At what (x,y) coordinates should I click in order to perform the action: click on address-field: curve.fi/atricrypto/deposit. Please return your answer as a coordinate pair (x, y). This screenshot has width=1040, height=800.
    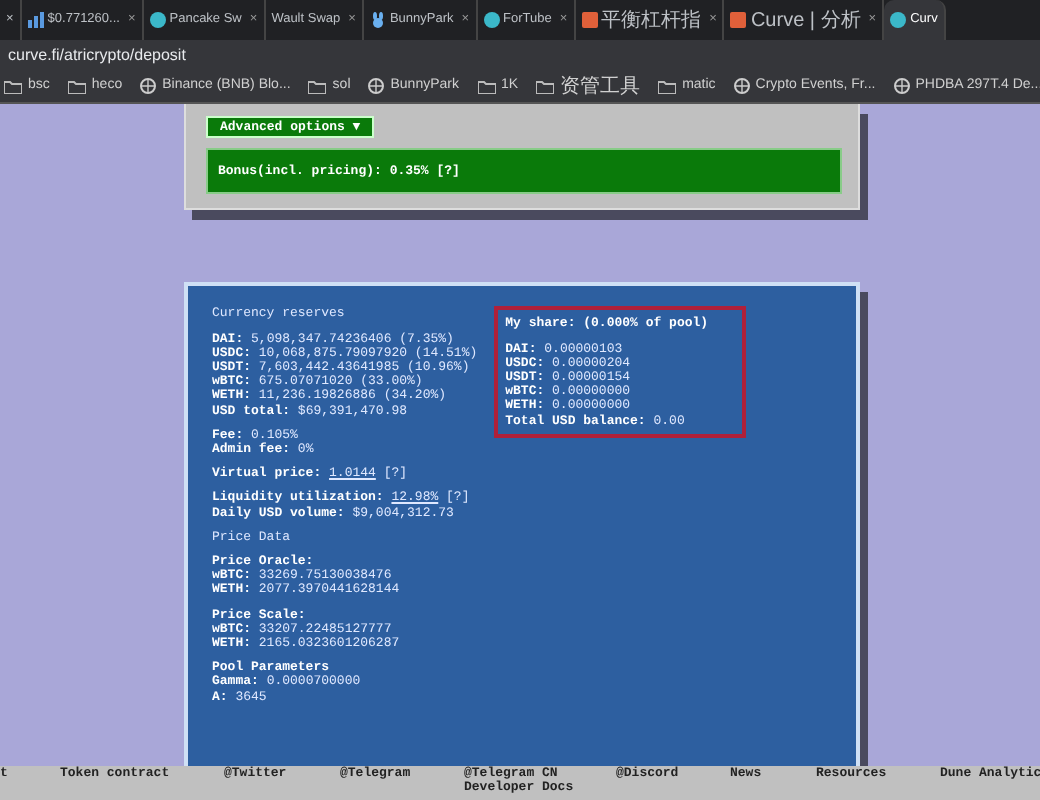
    Looking at the image, I should click on (97, 55).